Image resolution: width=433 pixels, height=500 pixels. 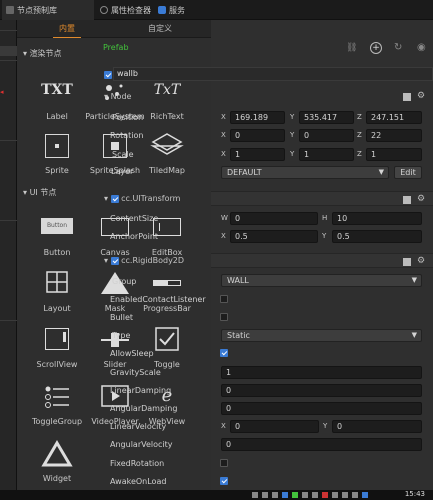 What do you see at coordinates (321, 408) in the screenshot?
I see `angular-damping-input: 0` at bounding box center [321, 408].